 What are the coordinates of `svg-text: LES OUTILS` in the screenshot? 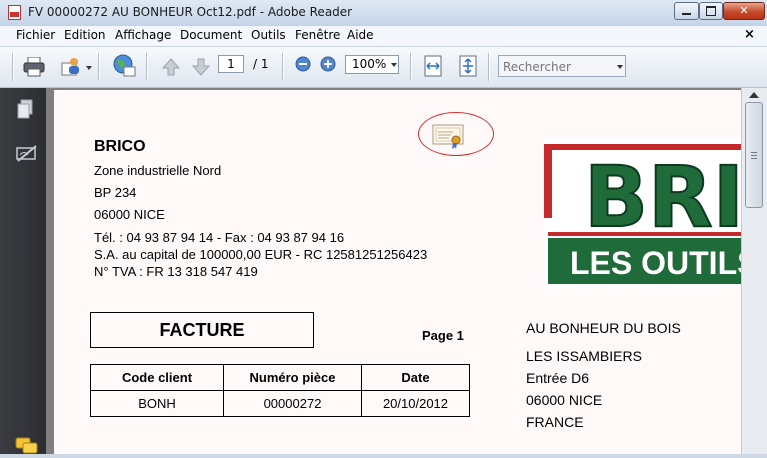 It's located at (655, 263).